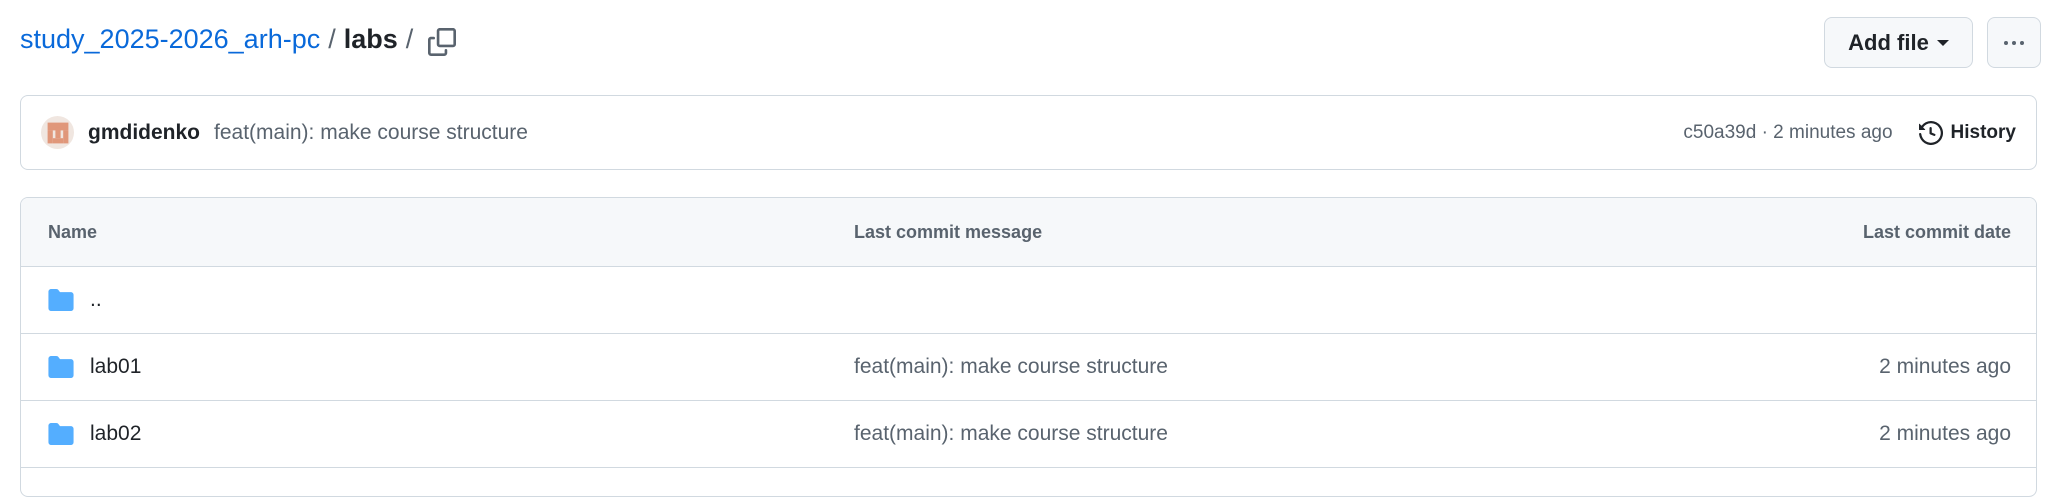 The image size is (2048, 497). I want to click on commit-sha-time: c50a39d · 2 minutes ago, so click(1787, 133).